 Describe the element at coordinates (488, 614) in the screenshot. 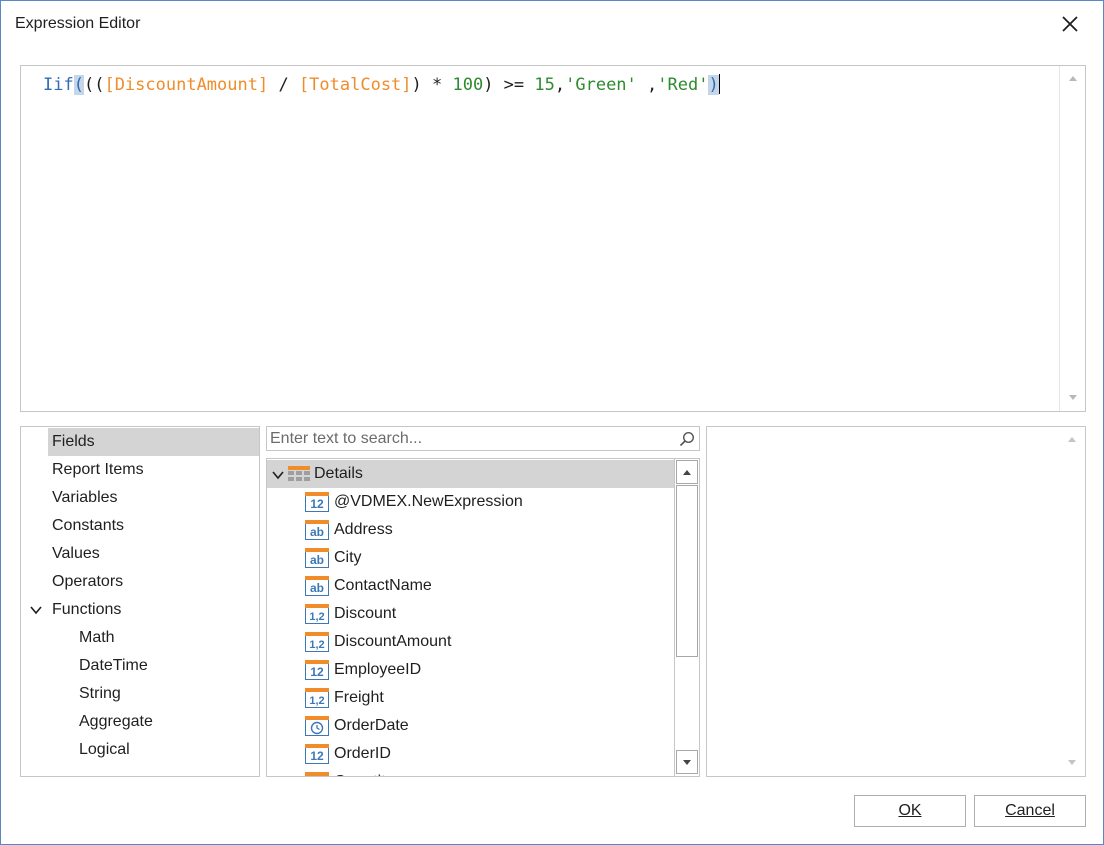

I see `field-item: 1,2 Discount` at that location.